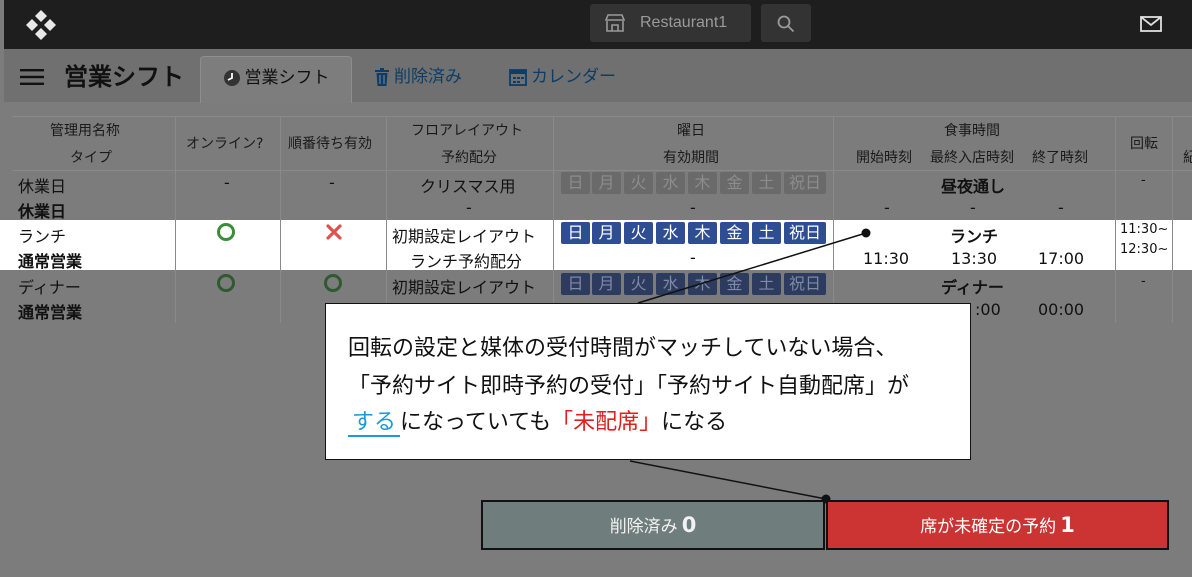  What do you see at coordinates (606, 422) in the screenshot?
I see `callout-red: 「未配席」` at bounding box center [606, 422].